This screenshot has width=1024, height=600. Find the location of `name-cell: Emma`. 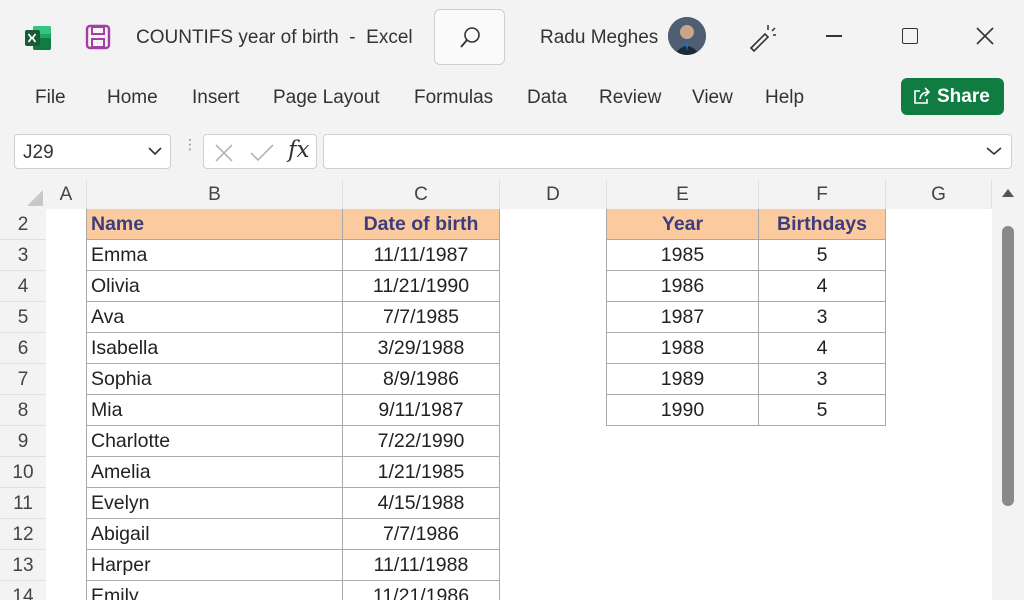

name-cell: Emma is located at coordinates (215, 255).